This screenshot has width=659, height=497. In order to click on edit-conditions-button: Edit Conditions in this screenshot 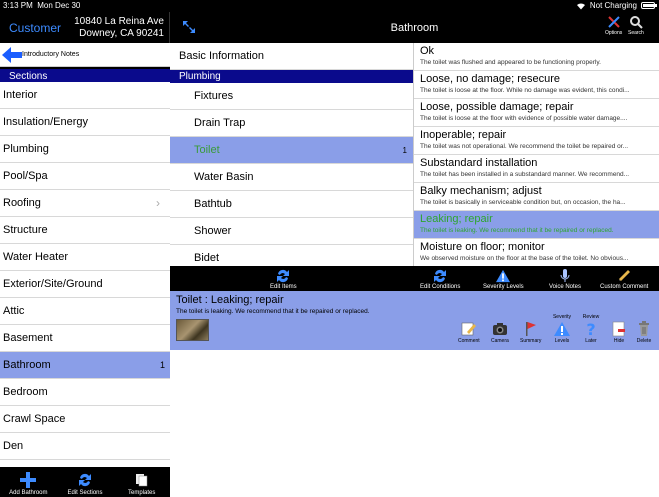, I will do `click(440, 278)`.